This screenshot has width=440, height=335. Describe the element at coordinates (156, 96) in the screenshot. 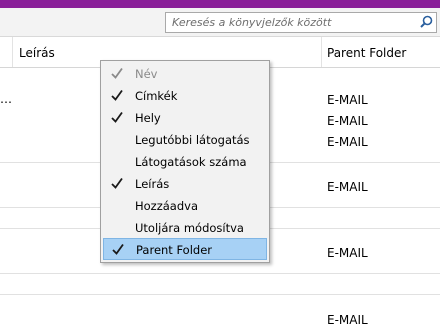

I see `menu-item-label: Címkék` at that location.